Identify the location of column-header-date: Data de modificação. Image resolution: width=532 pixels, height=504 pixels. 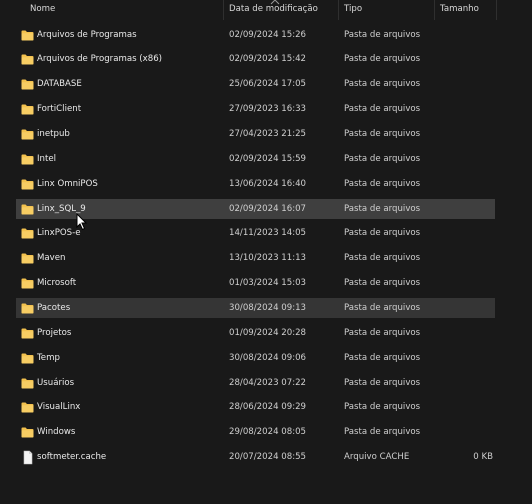
(273, 10).